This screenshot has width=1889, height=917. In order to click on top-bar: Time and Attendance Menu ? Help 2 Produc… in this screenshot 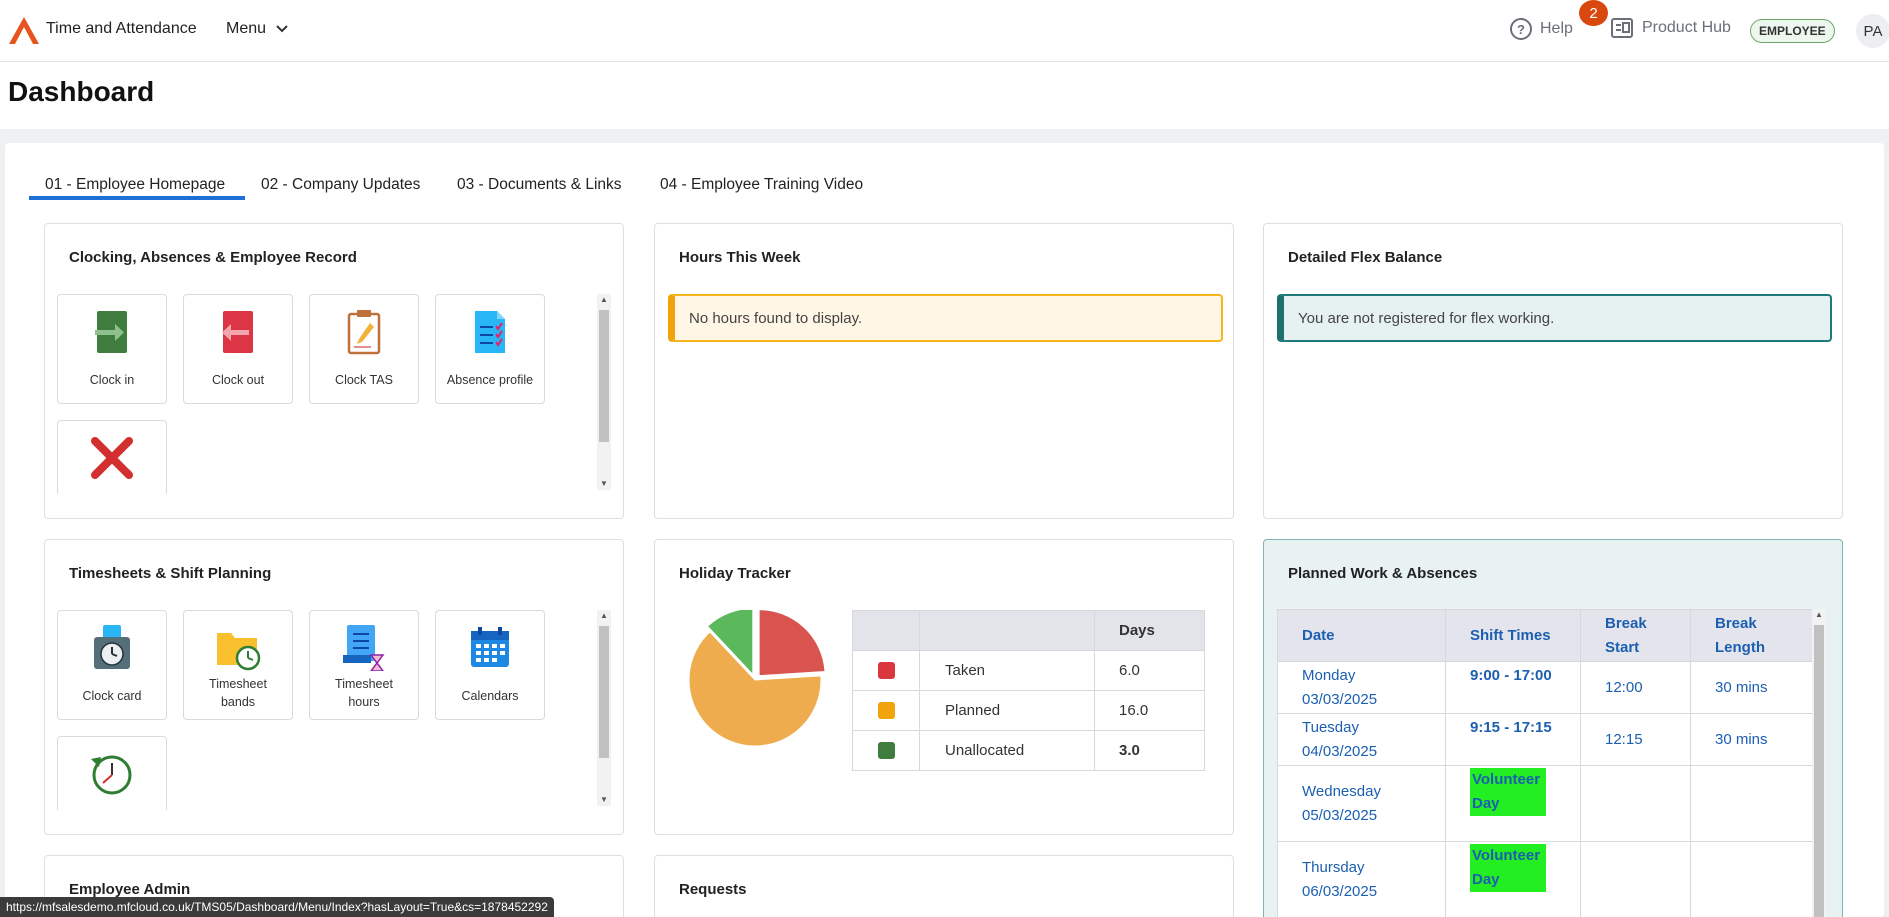, I will do `click(944, 31)`.